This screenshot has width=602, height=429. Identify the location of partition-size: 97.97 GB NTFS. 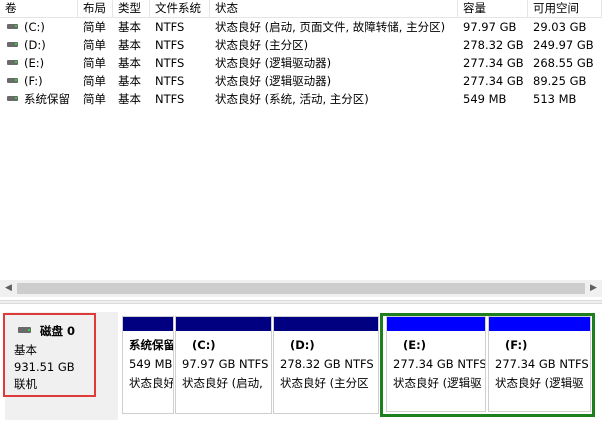
(225, 364).